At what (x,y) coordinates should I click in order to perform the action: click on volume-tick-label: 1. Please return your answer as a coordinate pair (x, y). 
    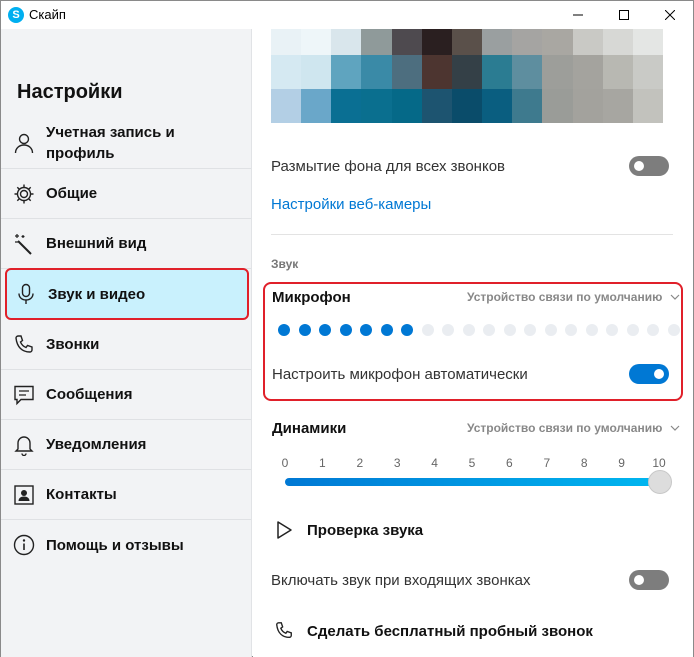
    Looking at the image, I should click on (322, 463).